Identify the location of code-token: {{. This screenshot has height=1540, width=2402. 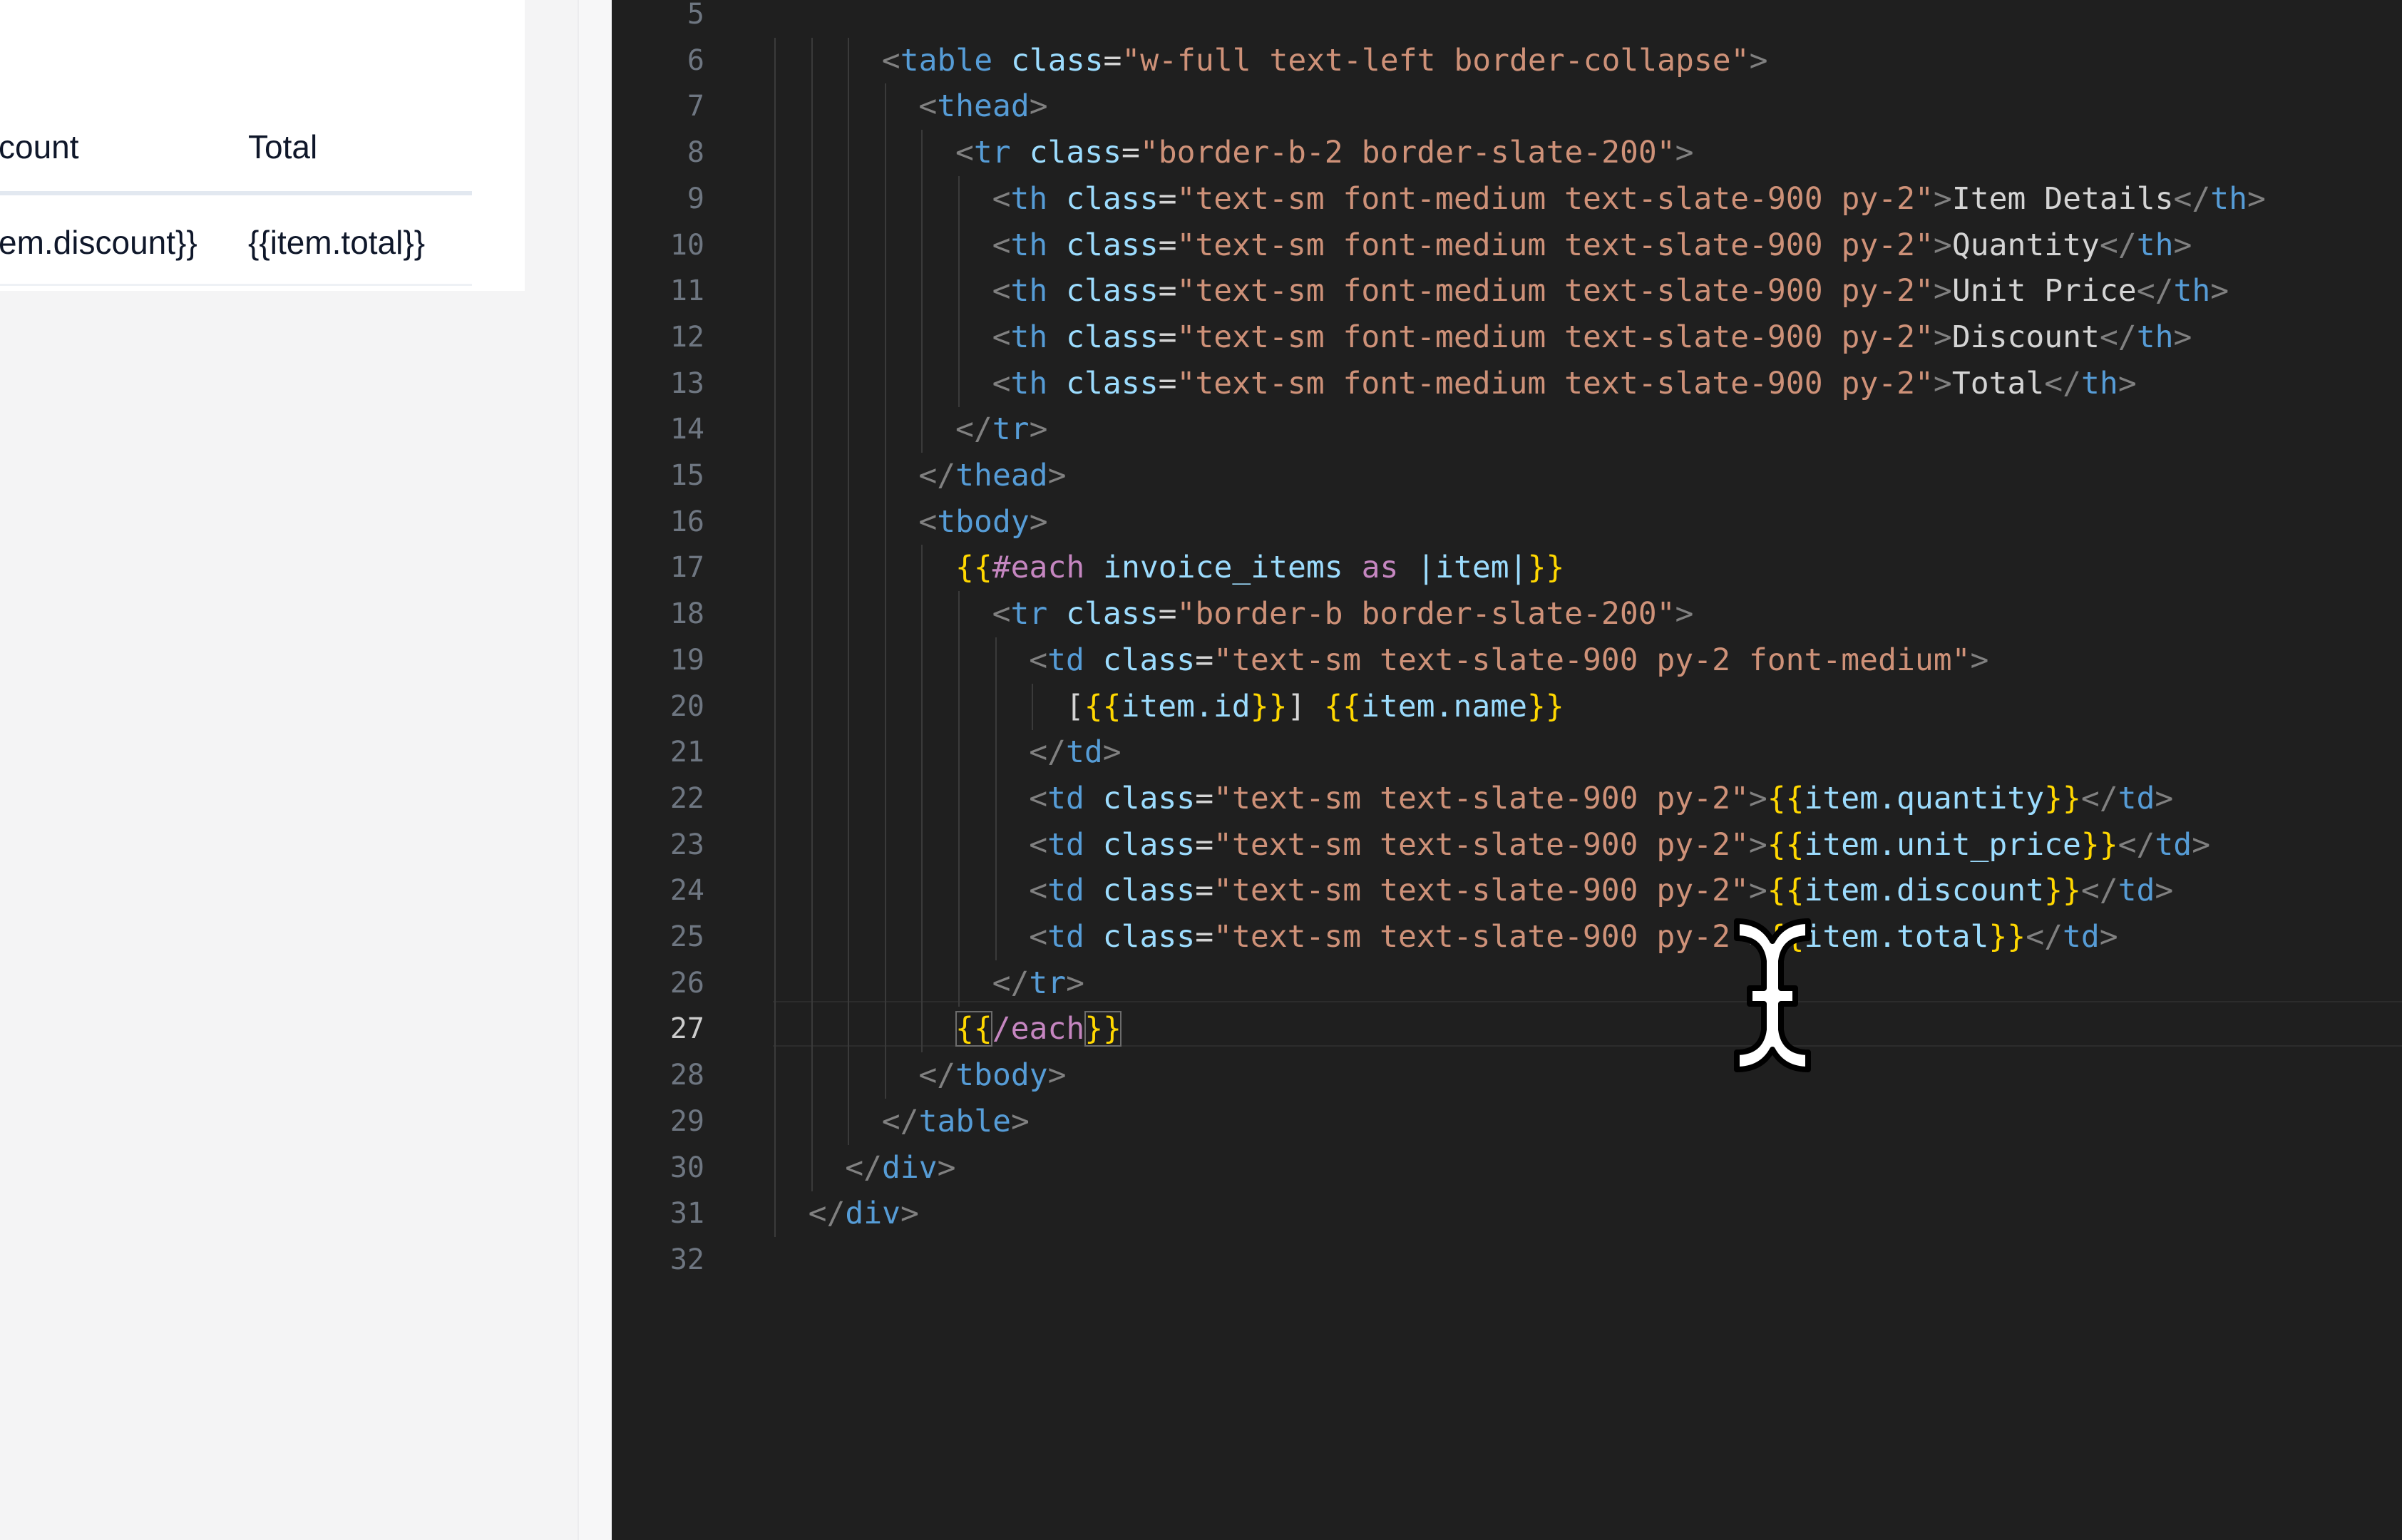
(1343, 706).